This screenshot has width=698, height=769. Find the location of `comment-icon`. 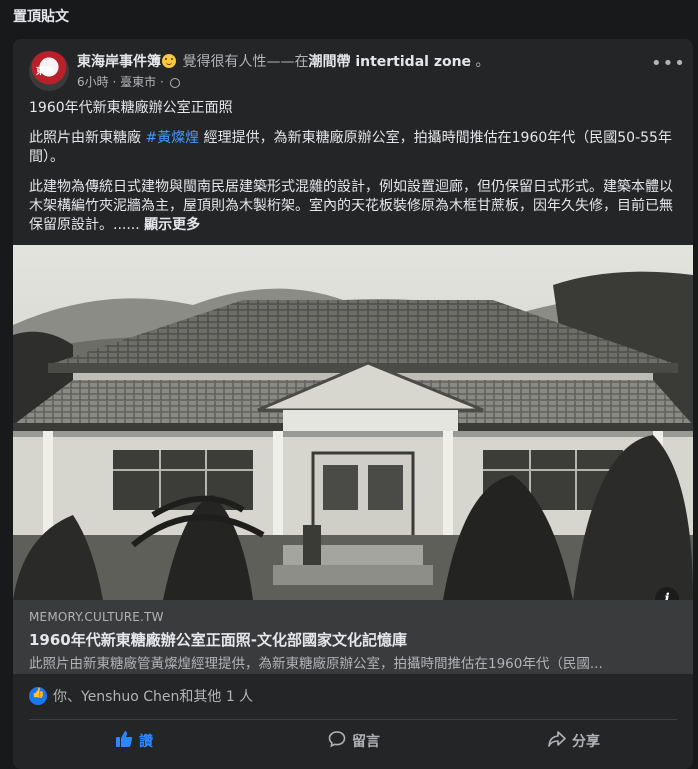

comment-icon is located at coordinates (337, 739).